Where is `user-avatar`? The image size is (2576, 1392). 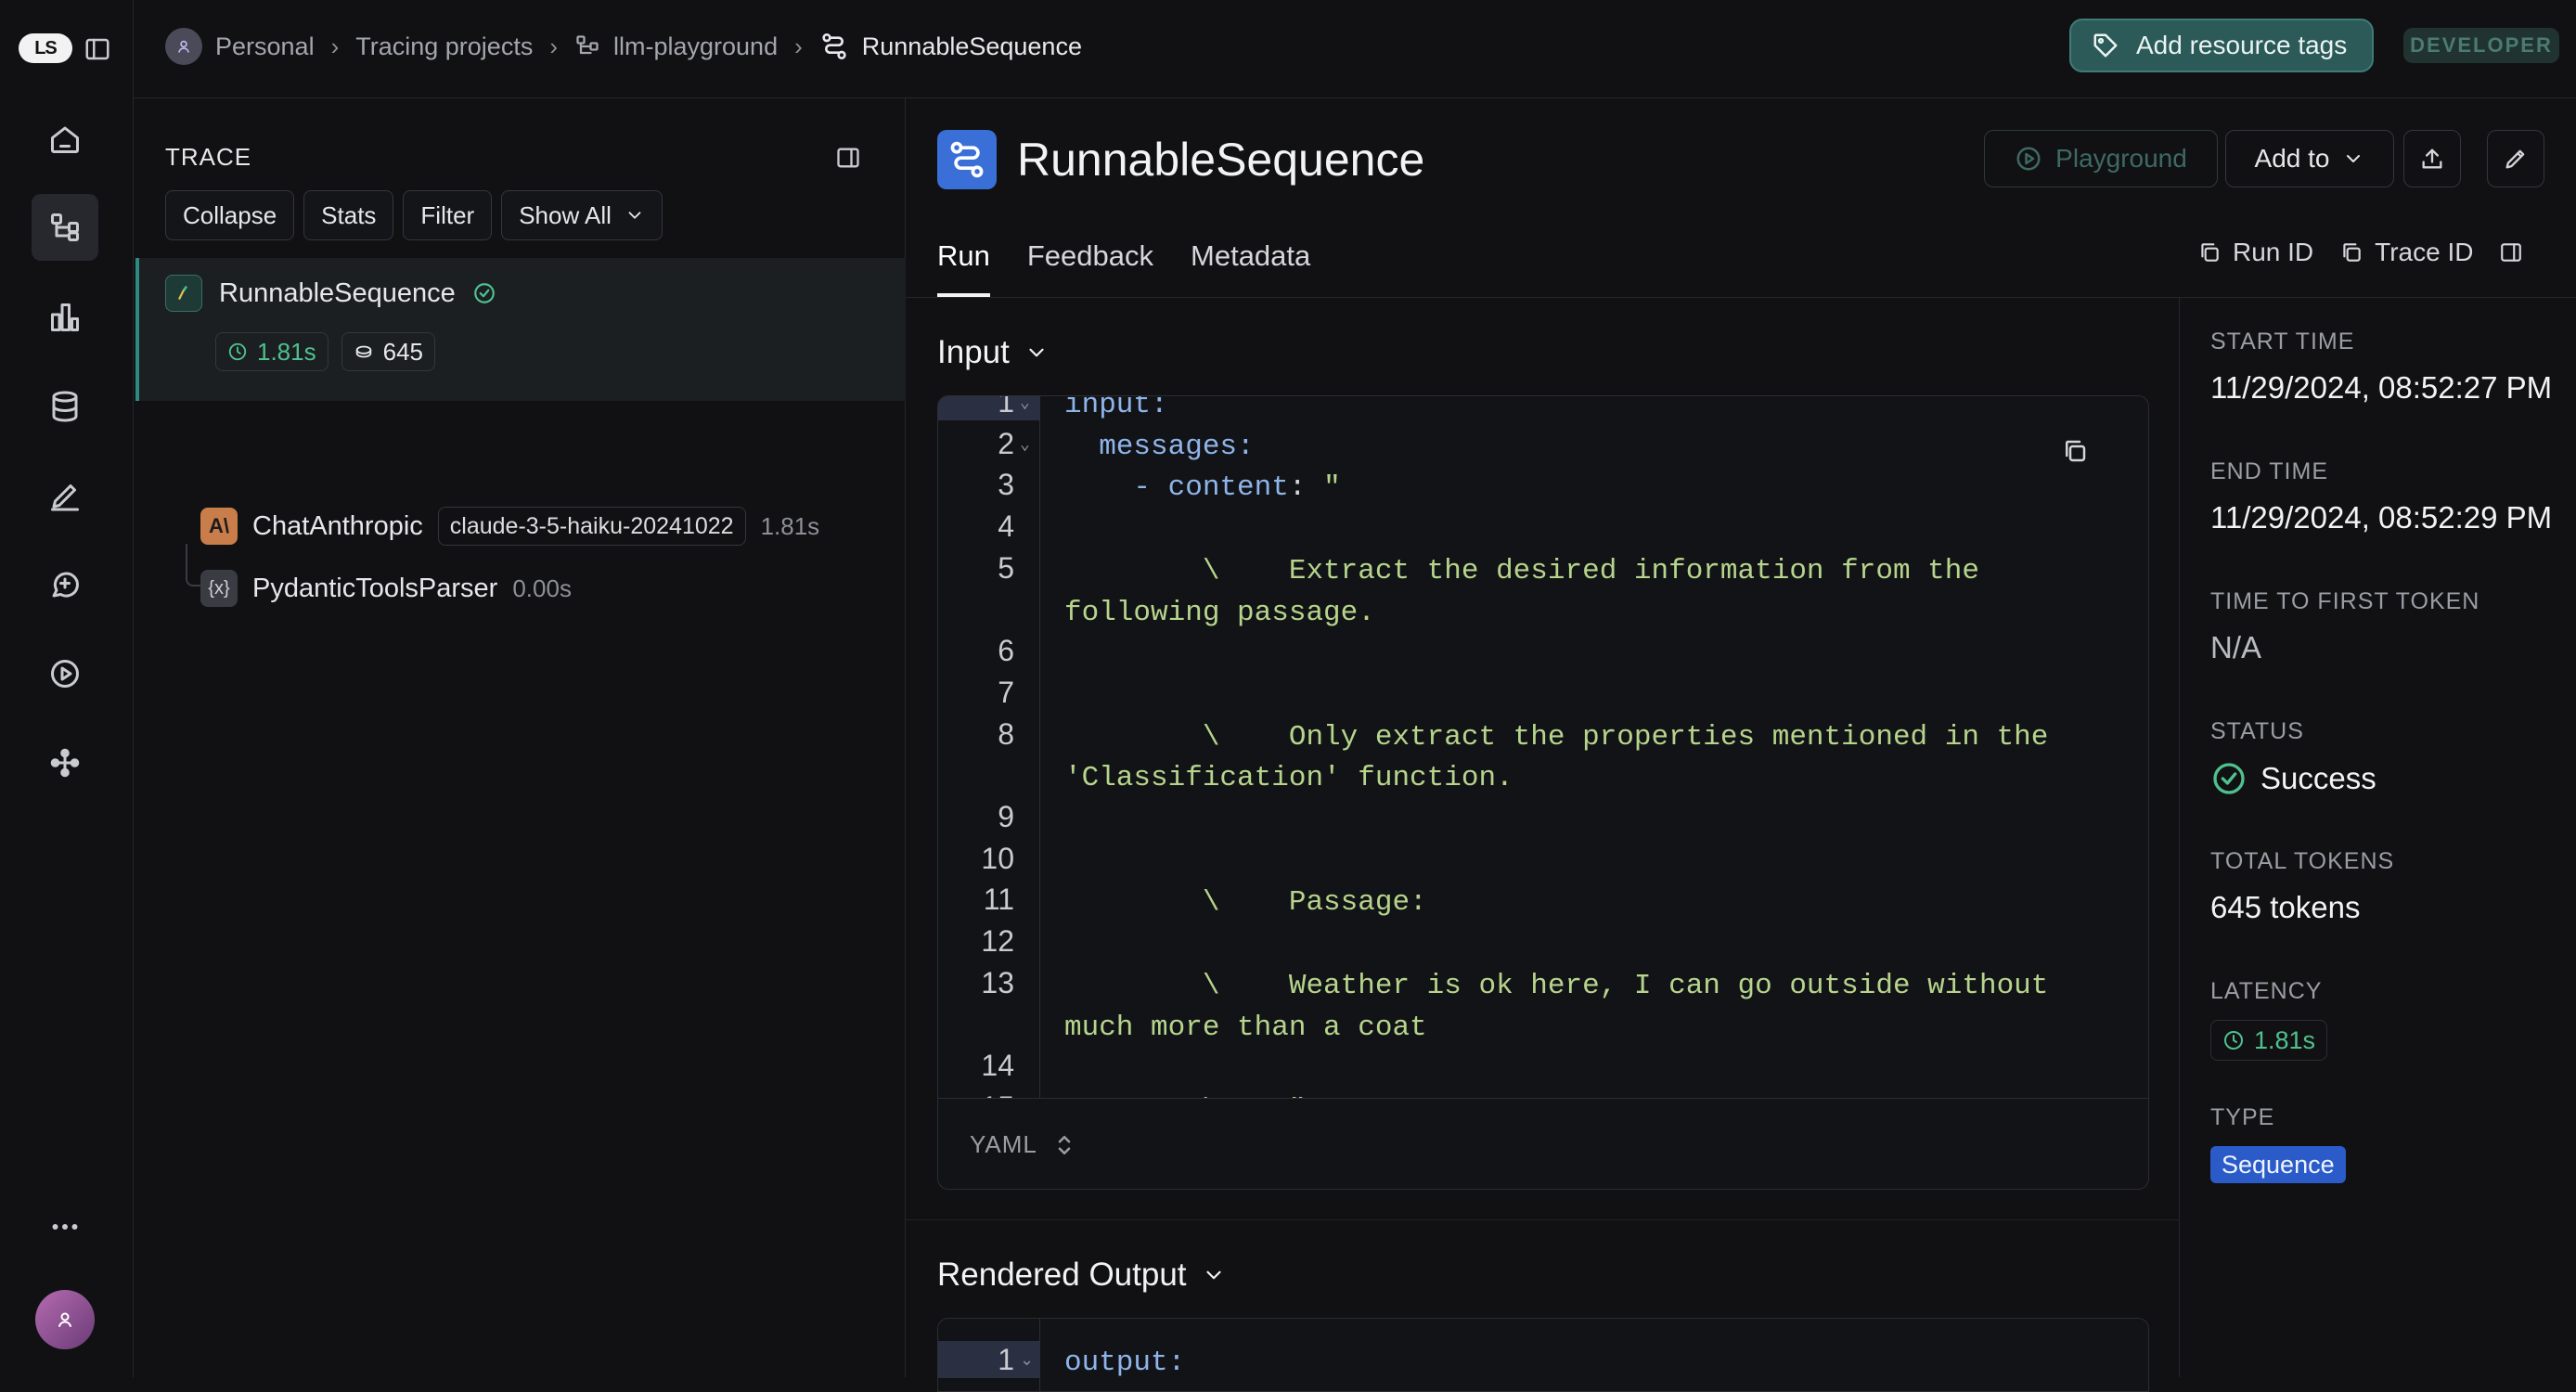
user-avatar is located at coordinates (65, 1320).